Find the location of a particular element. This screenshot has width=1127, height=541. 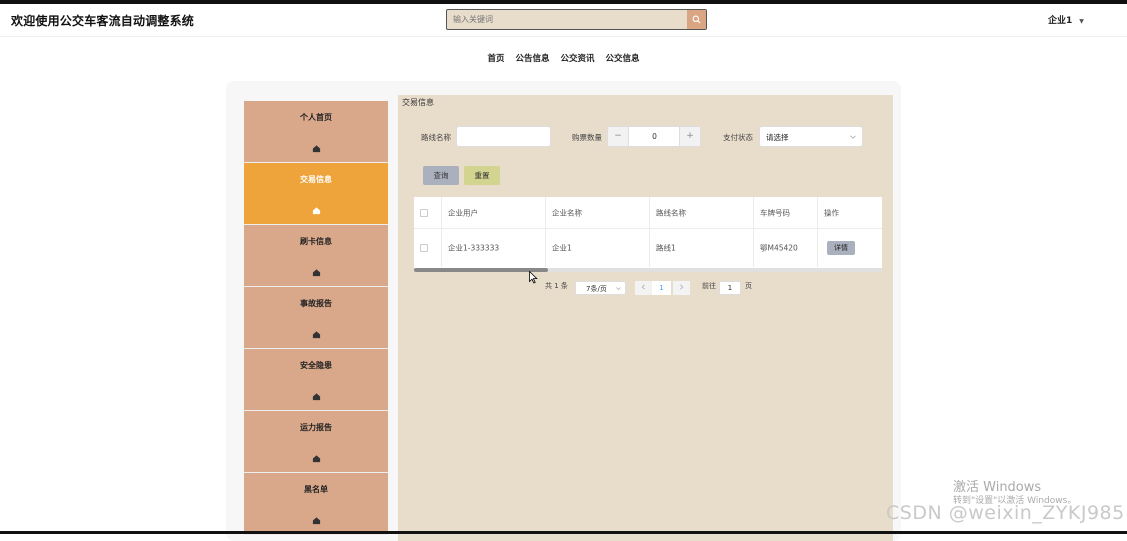

row-checkbox-cell is located at coordinates (428, 248).